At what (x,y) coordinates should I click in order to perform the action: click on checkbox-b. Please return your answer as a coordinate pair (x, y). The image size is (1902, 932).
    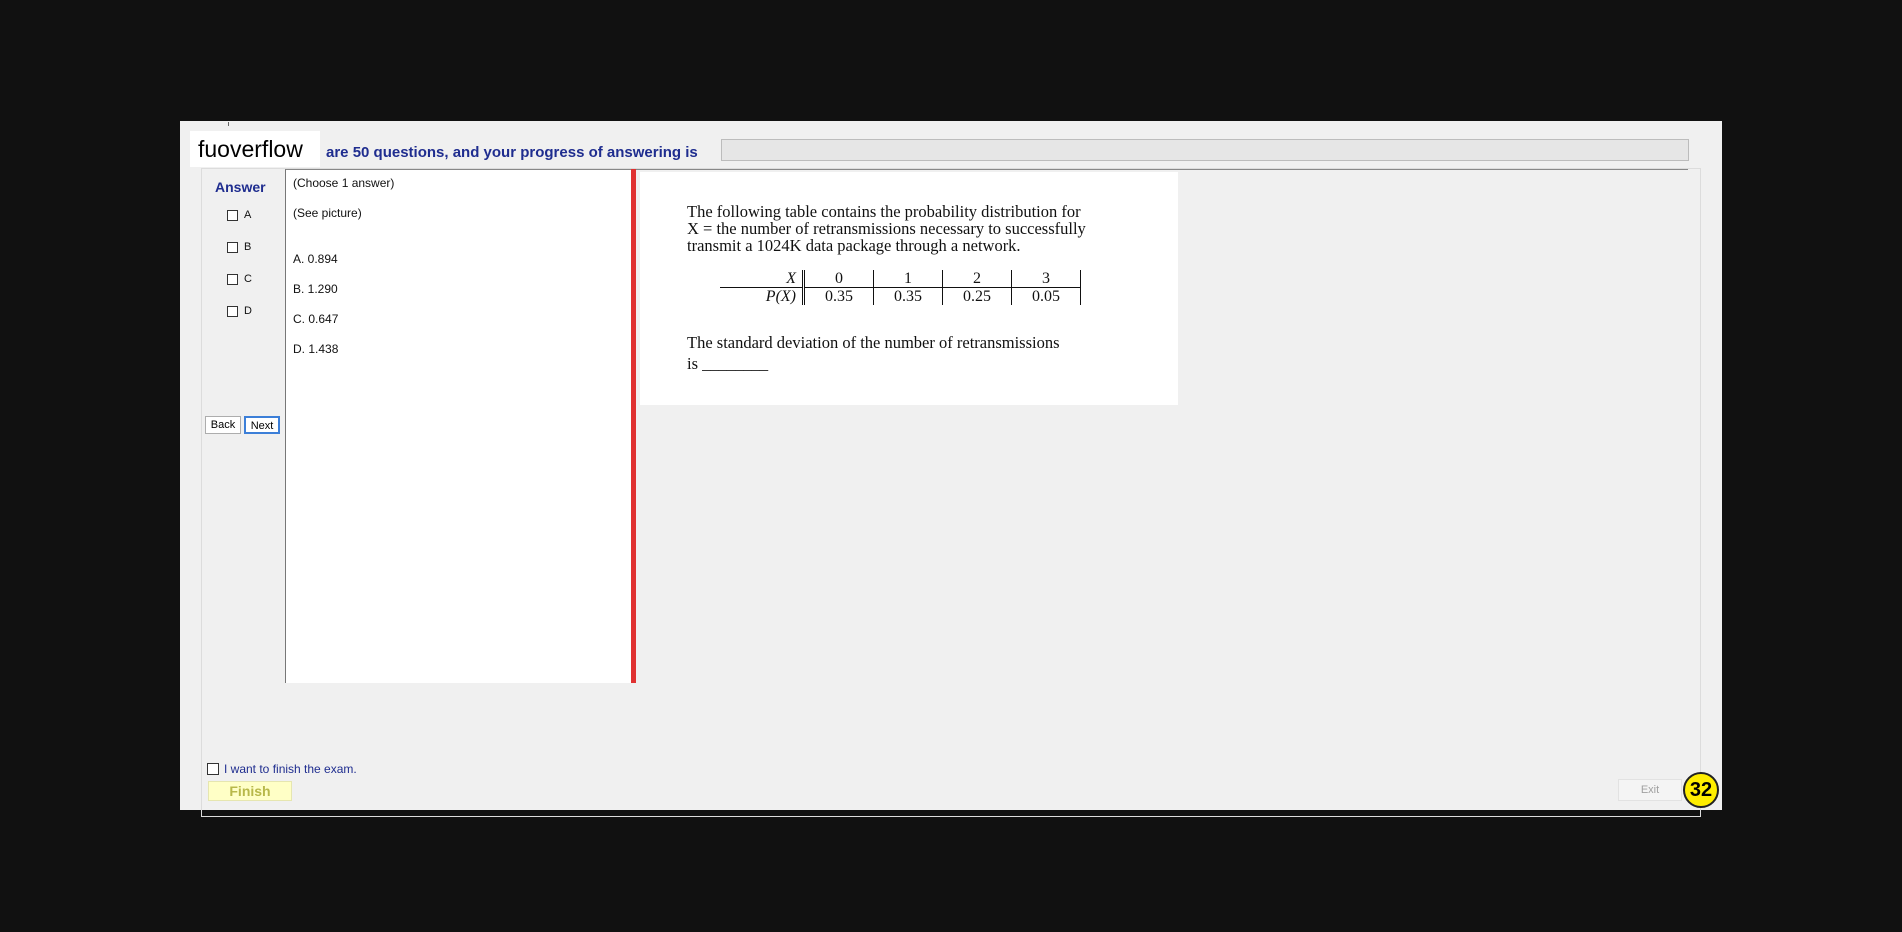
    Looking at the image, I should click on (232, 247).